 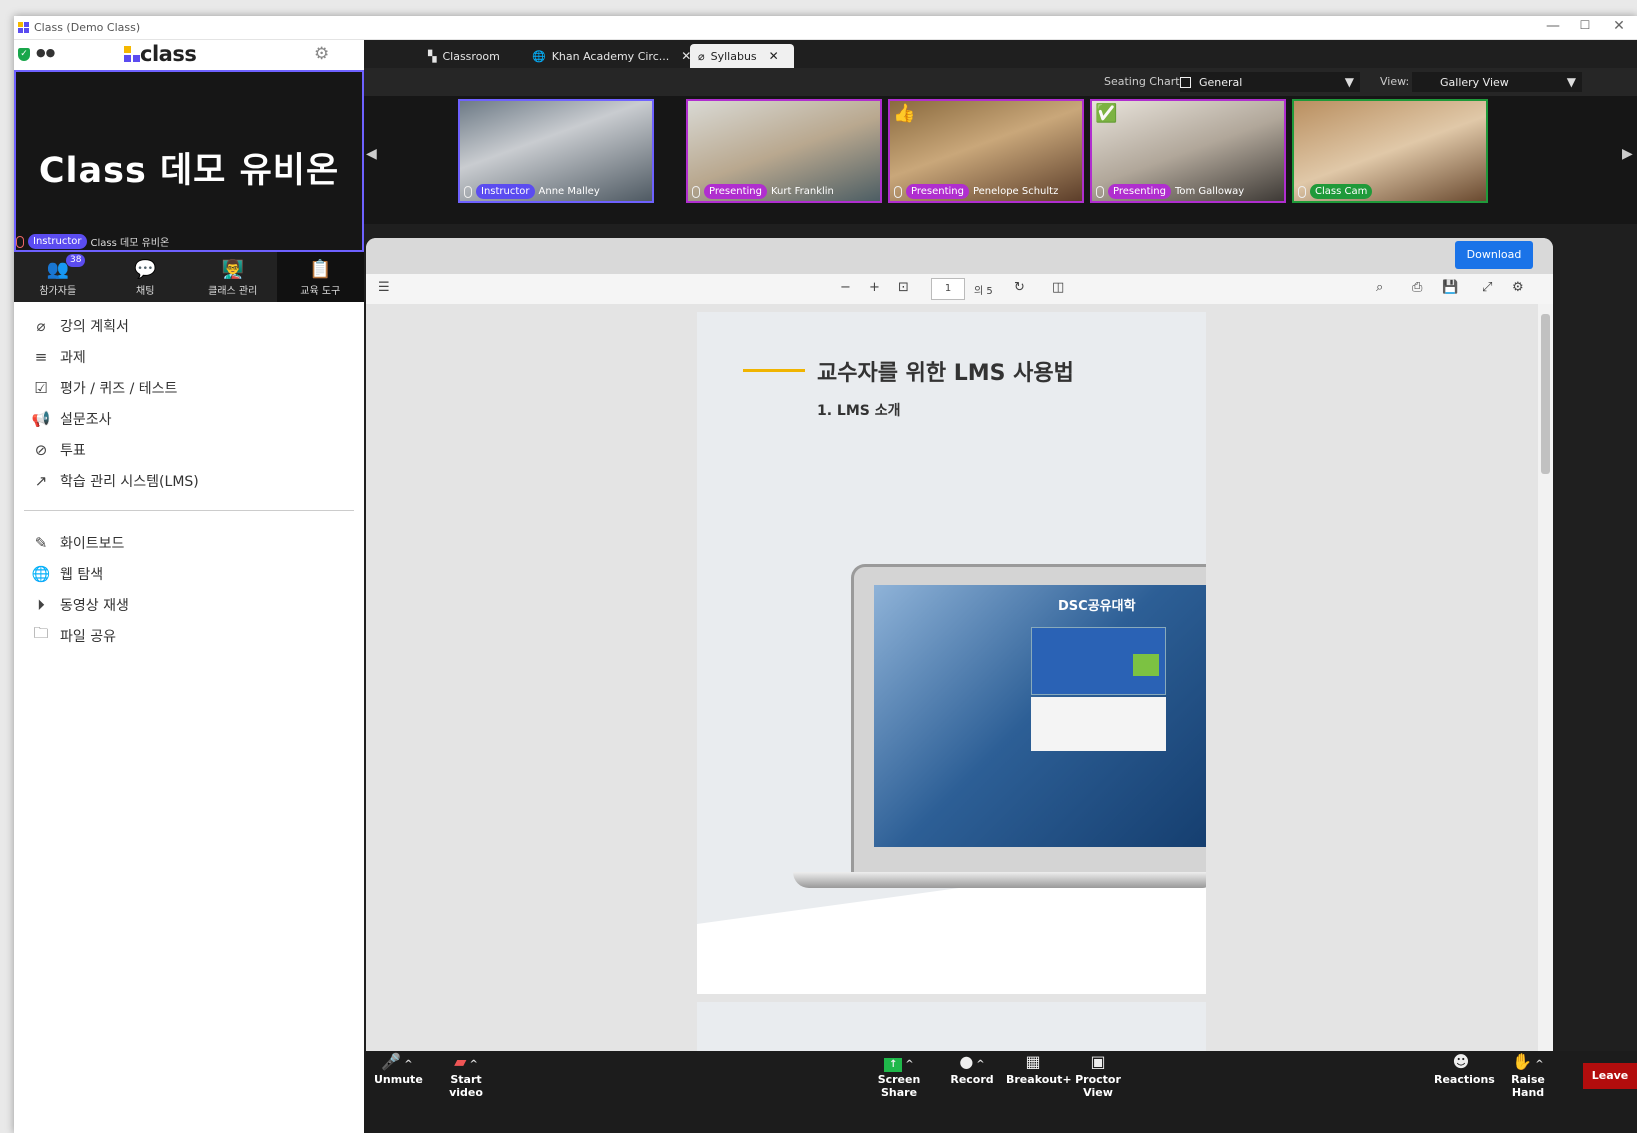 What do you see at coordinates (233, 277) in the screenshot?
I see `tab-class-management: 👨‍🏫 클래스 관리` at bounding box center [233, 277].